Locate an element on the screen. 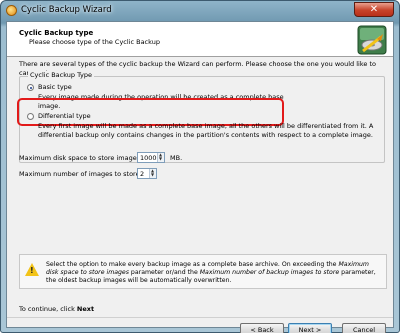 This screenshot has width=400, height=333. max-images-label: Maximum number of images to store: is located at coordinates (80, 174).